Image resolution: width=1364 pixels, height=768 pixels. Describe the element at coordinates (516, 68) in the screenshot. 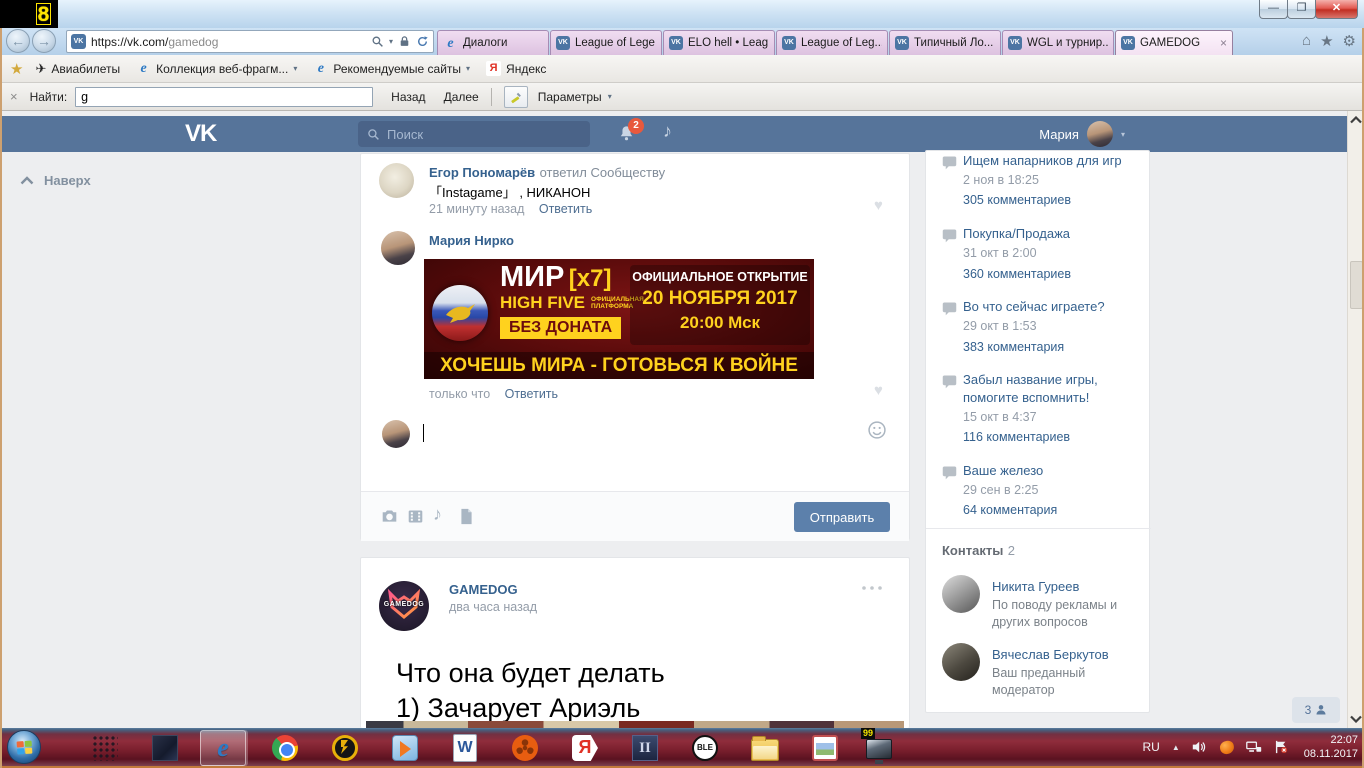

I see `favorite-yandex: Я Яндекс` at that location.